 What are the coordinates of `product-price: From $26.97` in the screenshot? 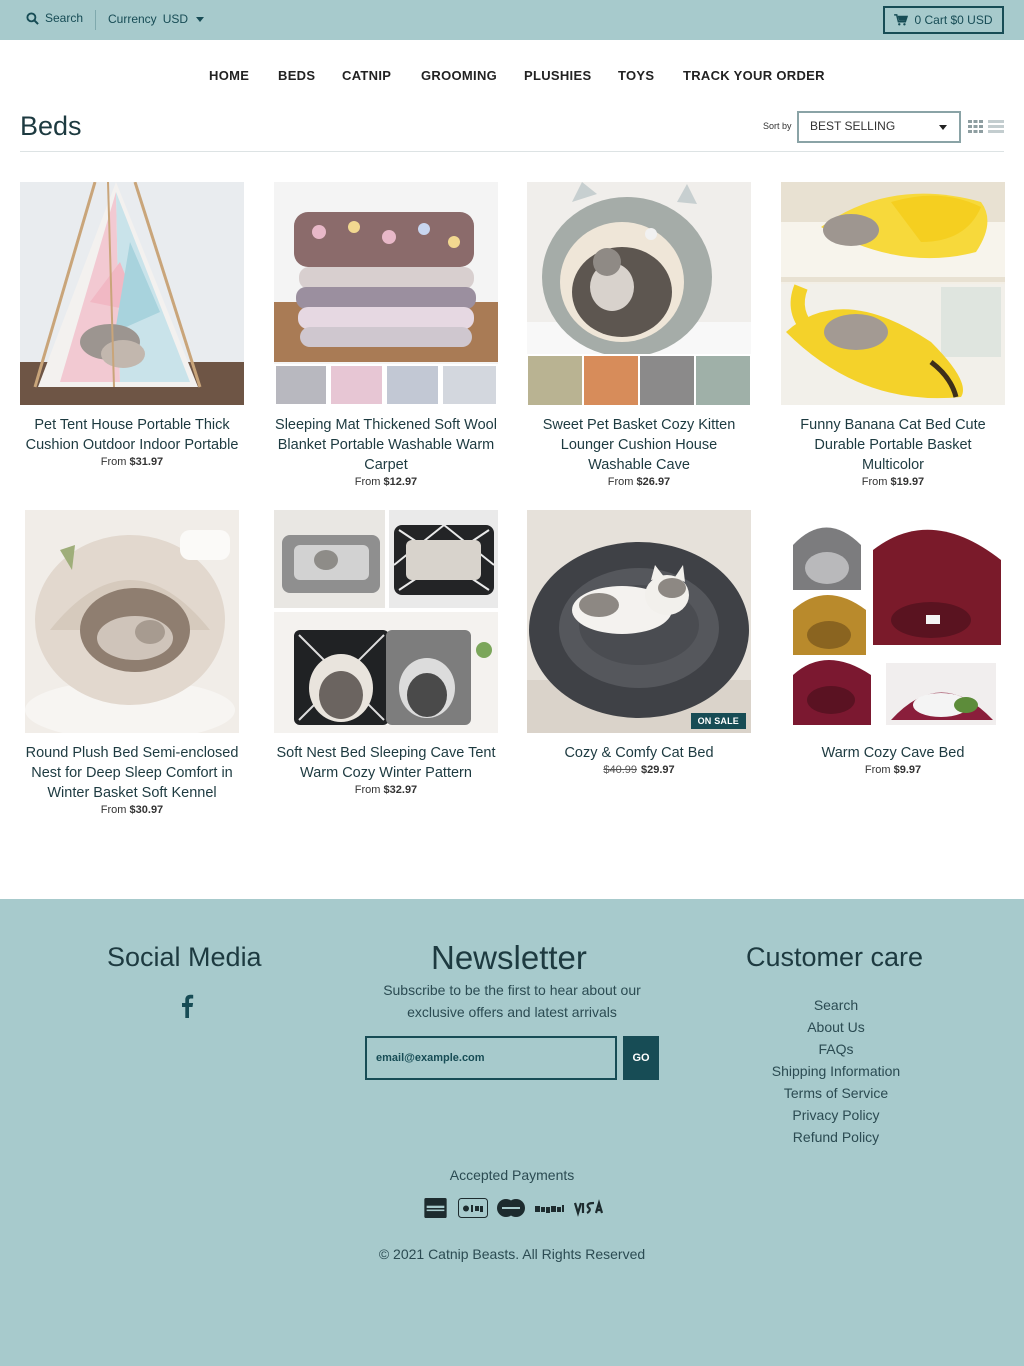 It's located at (639, 482).